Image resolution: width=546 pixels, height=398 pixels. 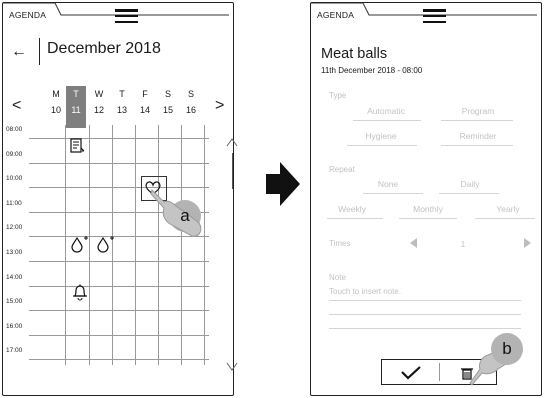 What do you see at coordinates (232, 143) in the screenshot?
I see `scroll-up-icon` at bounding box center [232, 143].